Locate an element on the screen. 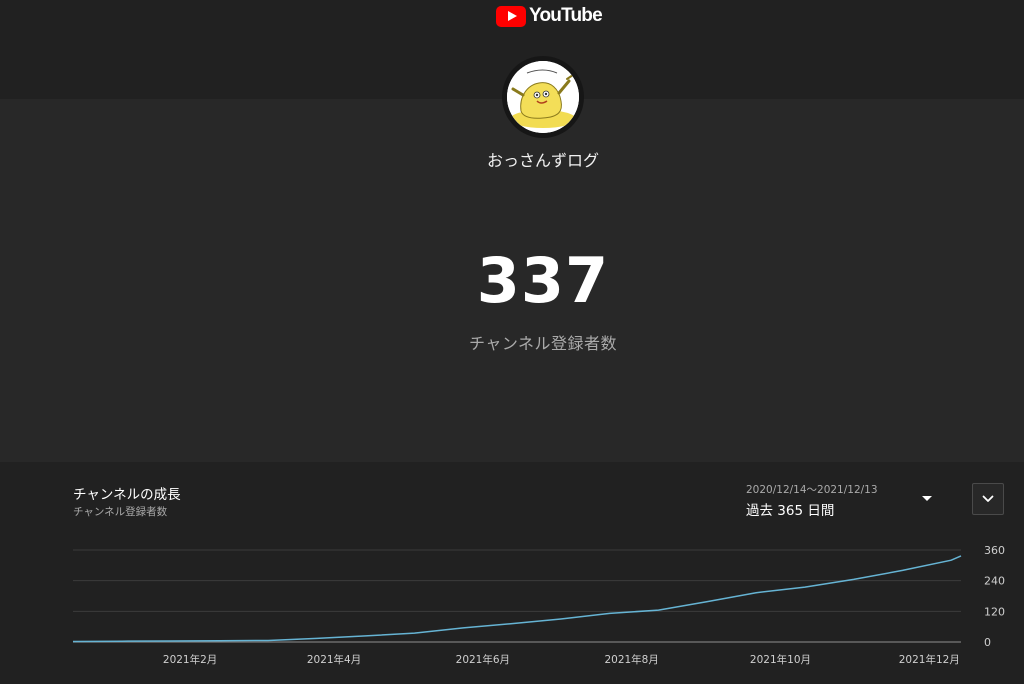 The image size is (1024, 684). y-tick-label: 360 is located at coordinates (994, 550).